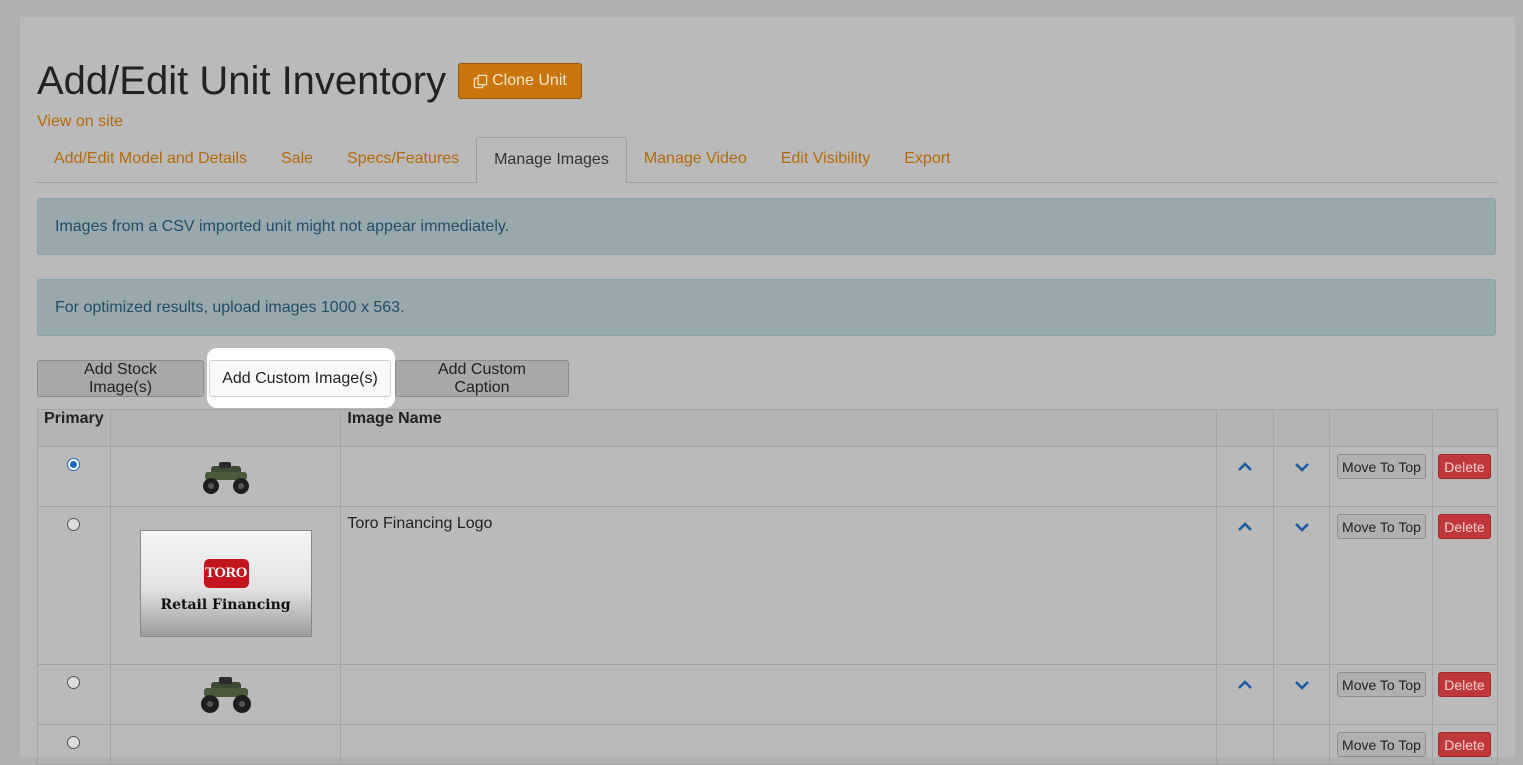 The width and height of the screenshot is (1523, 765). I want to click on column-header-move-up, so click(1245, 428).